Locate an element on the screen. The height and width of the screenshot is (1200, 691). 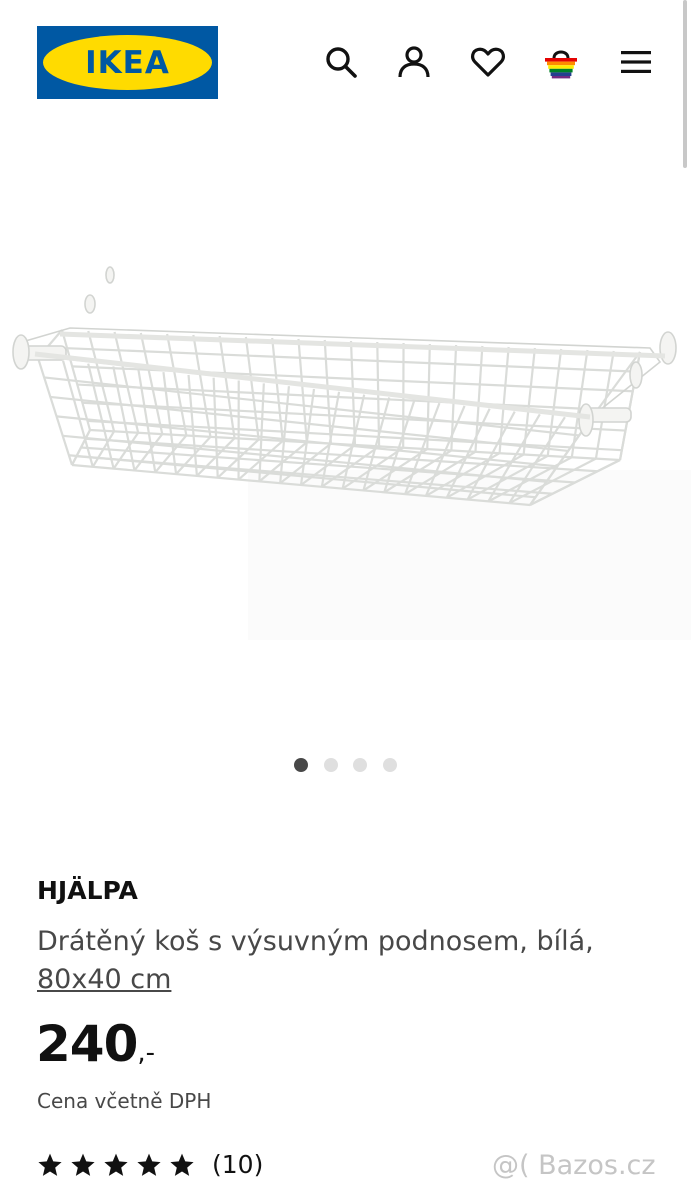
vat-note: Cena včetně DPH is located at coordinates (124, 1101).